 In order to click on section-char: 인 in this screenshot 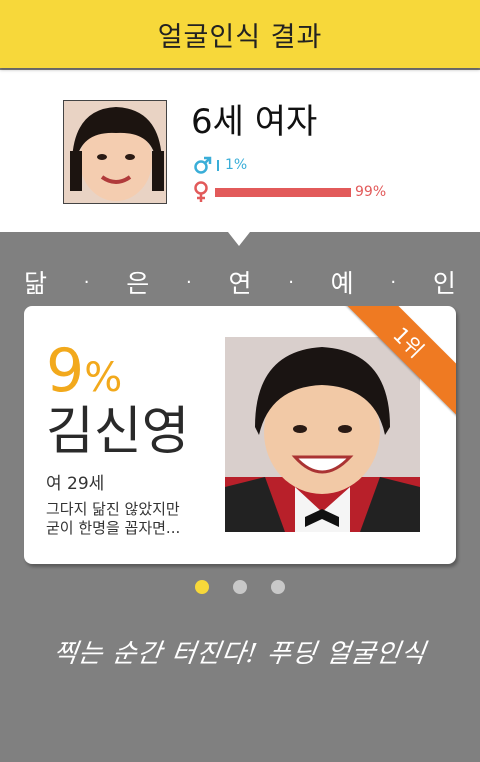, I will do `click(444, 283)`.